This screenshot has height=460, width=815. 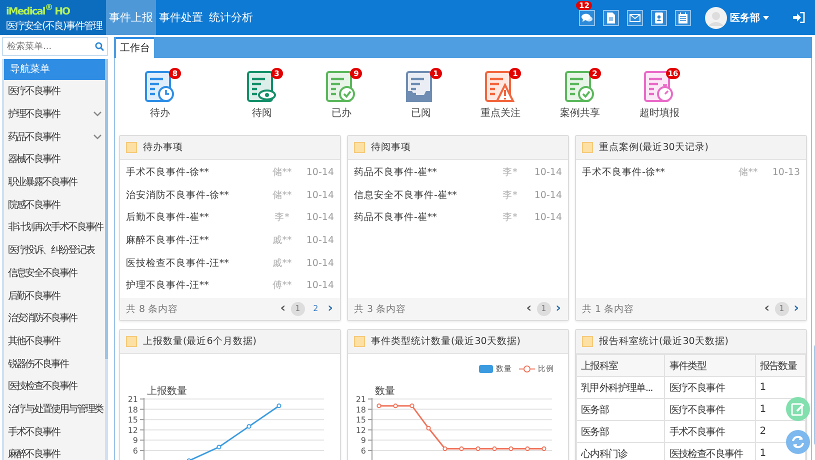 I want to click on edit-icon, so click(x=798, y=409).